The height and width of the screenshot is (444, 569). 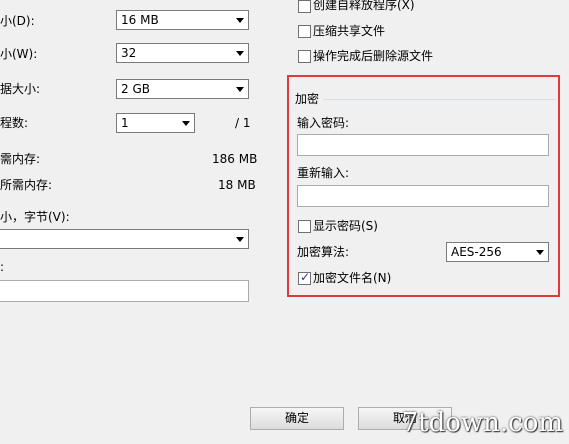 What do you see at coordinates (237, 185) in the screenshot?
I see `decompress-memory-value: 18 MB` at bounding box center [237, 185].